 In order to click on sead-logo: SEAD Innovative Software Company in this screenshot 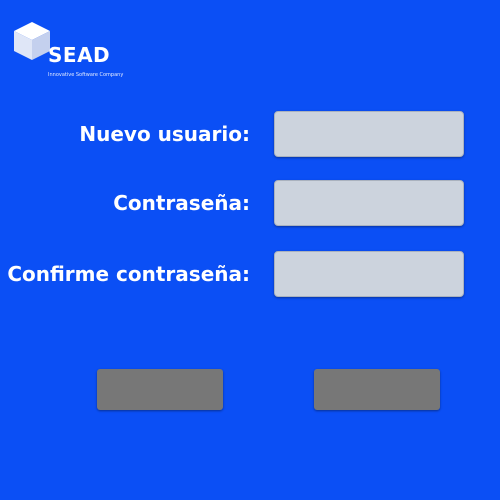, I will do `click(82, 51)`.